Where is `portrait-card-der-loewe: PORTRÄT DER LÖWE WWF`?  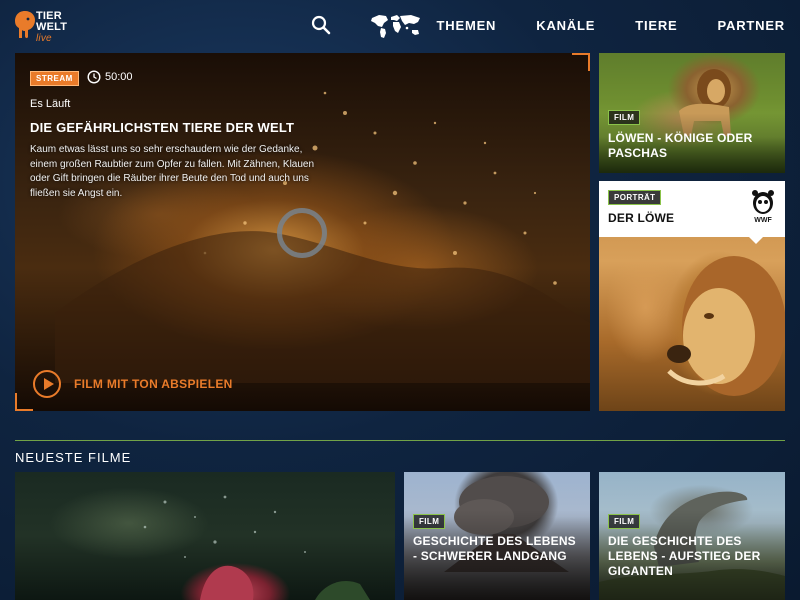
portrait-card-der-loewe: PORTRÄT DER LÖWE WWF is located at coordinates (692, 296).